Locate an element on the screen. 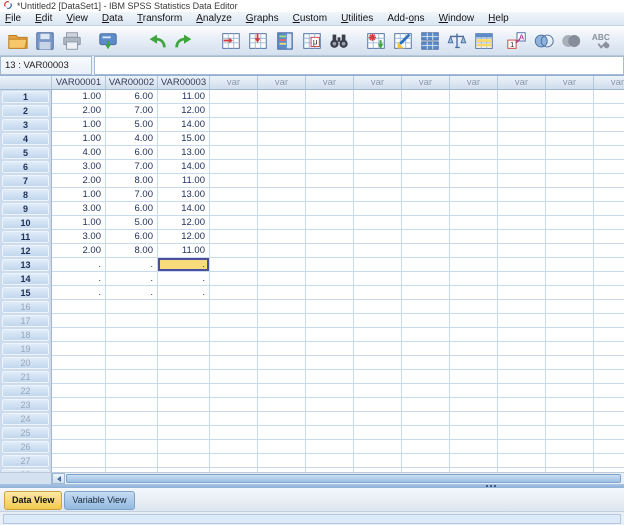  menu-analyze: Analyze is located at coordinates (214, 18).